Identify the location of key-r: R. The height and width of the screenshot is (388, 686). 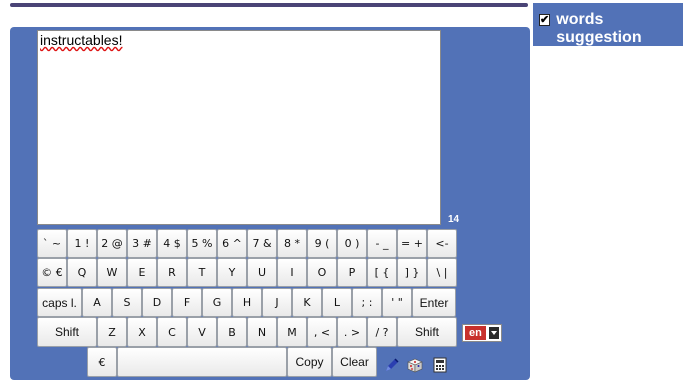
(172, 272).